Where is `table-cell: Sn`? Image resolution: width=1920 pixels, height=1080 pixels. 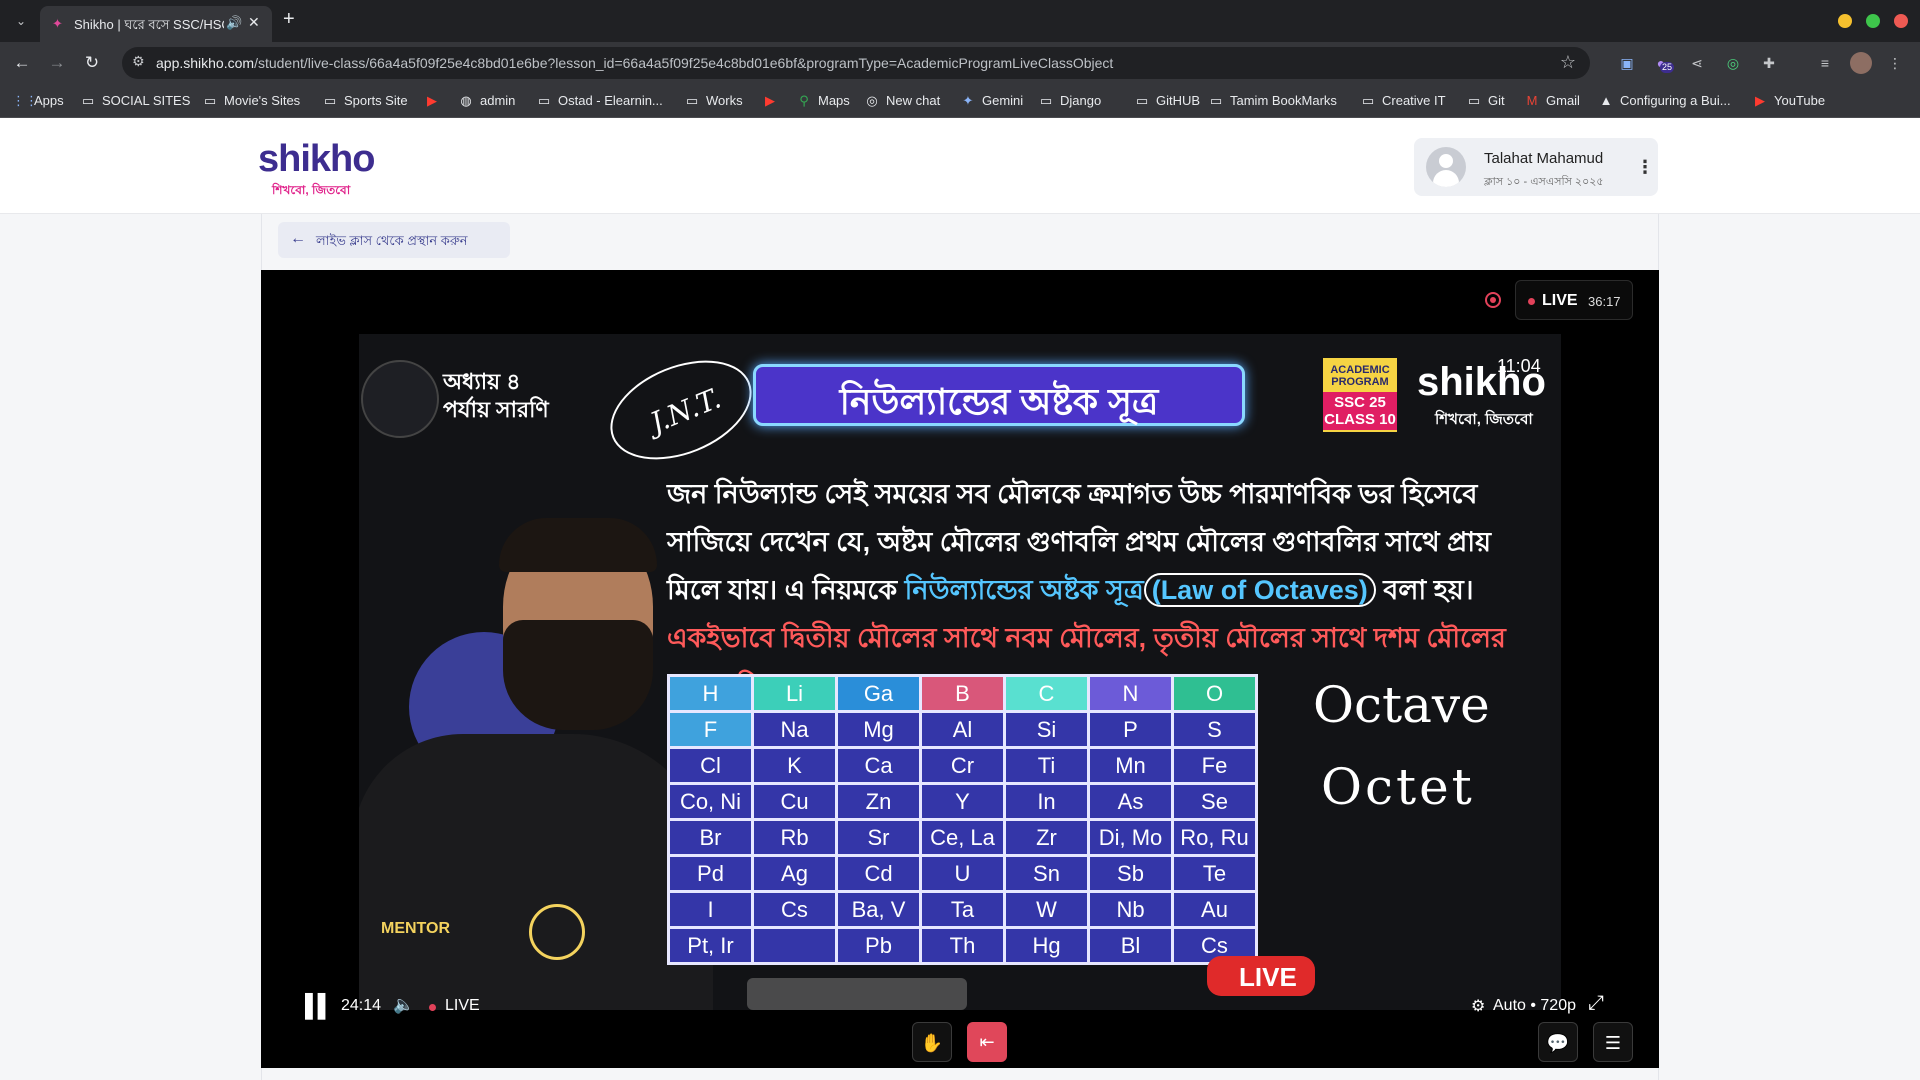 table-cell: Sn is located at coordinates (1046, 873).